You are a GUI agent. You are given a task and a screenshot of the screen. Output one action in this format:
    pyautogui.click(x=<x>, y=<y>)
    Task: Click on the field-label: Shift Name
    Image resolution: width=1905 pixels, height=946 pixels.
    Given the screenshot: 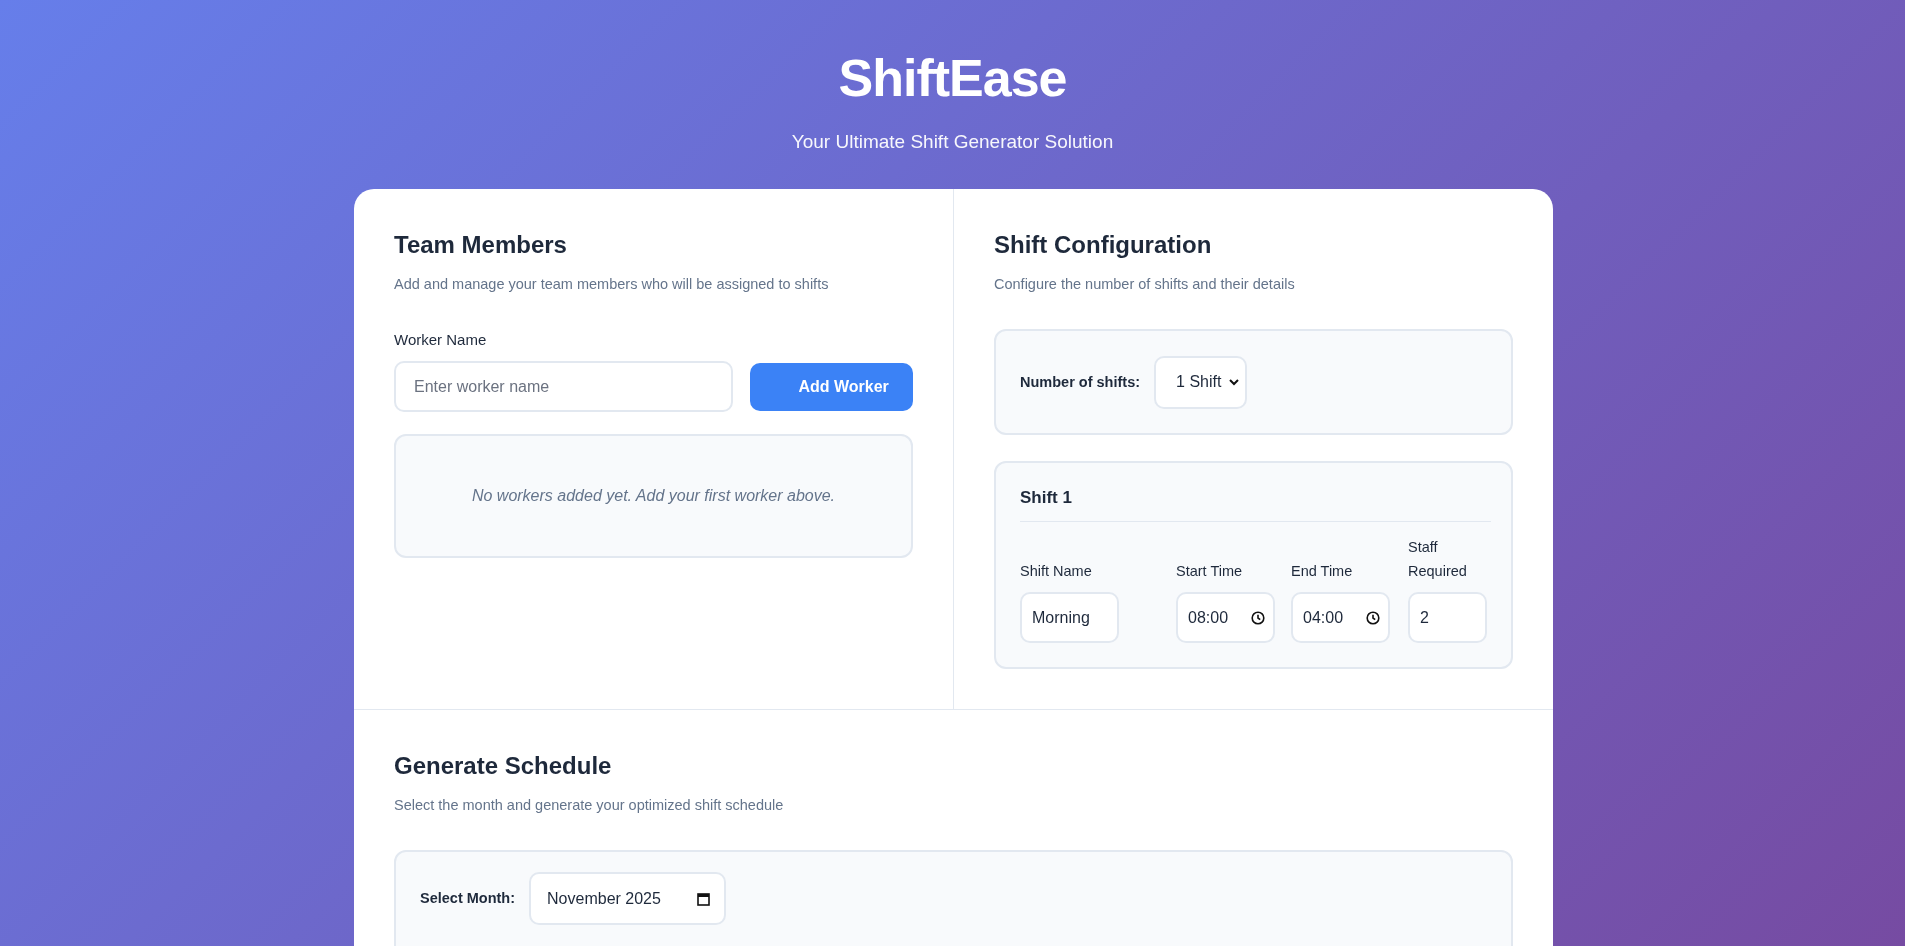 What is the action you would take?
    pyautogui.click(x=1056, y=571)
    